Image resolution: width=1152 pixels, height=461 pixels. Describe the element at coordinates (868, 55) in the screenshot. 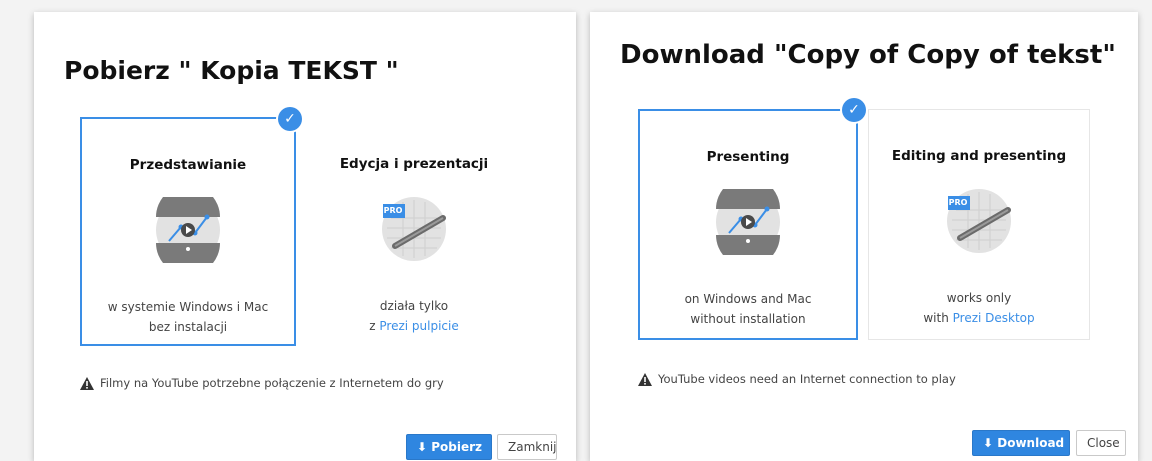

I see `dialog-title: Download "Copy of Copy of tekst"` at that location.